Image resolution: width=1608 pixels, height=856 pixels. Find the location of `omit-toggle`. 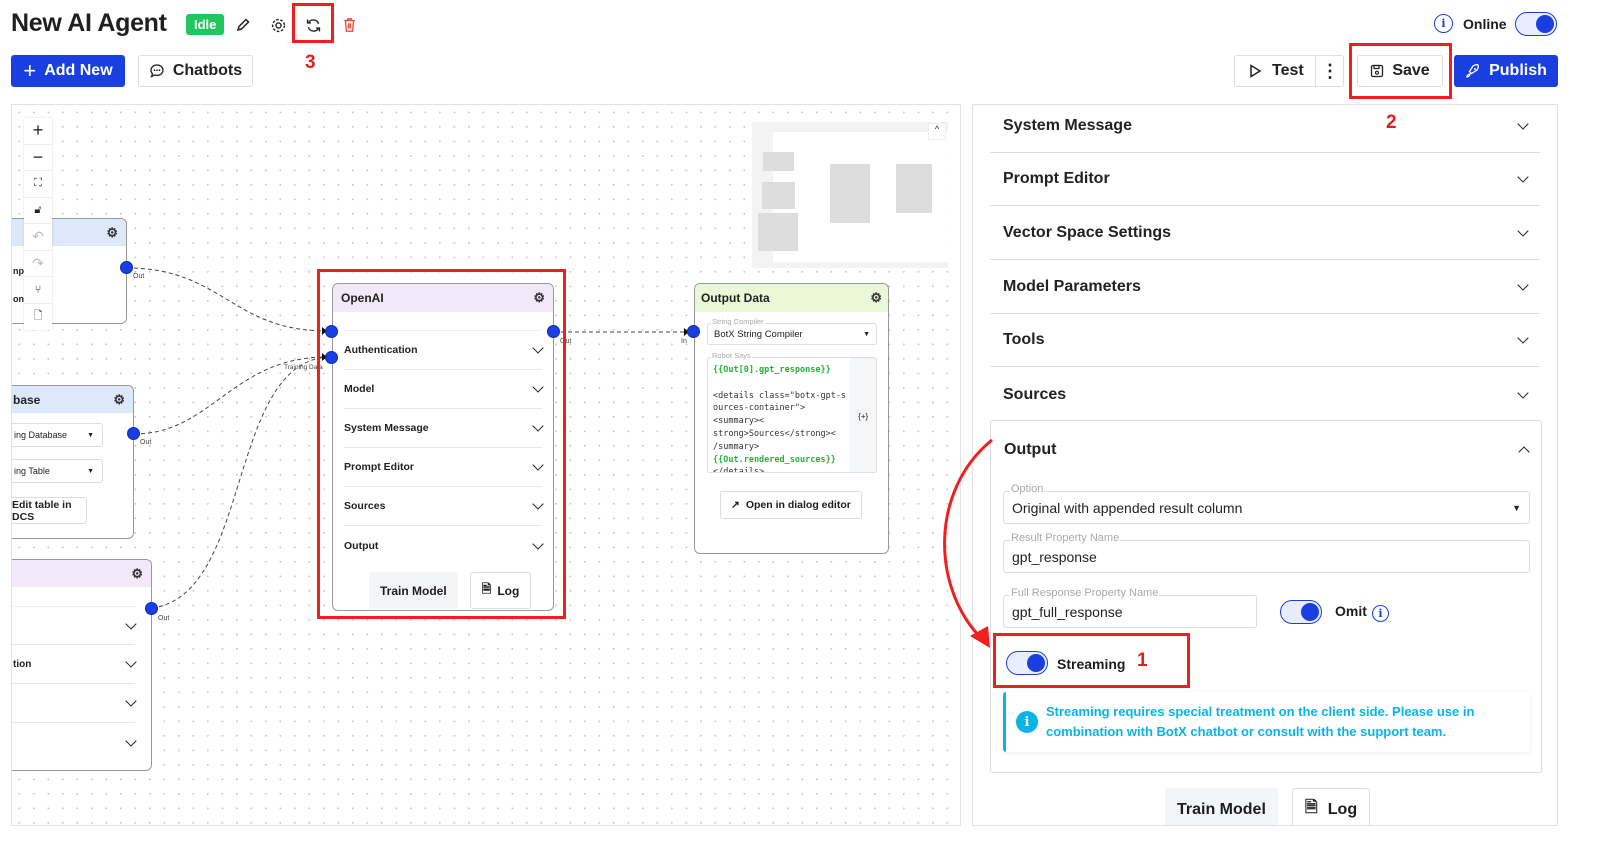

omit-toggle is located at coordinates (1301, 612).